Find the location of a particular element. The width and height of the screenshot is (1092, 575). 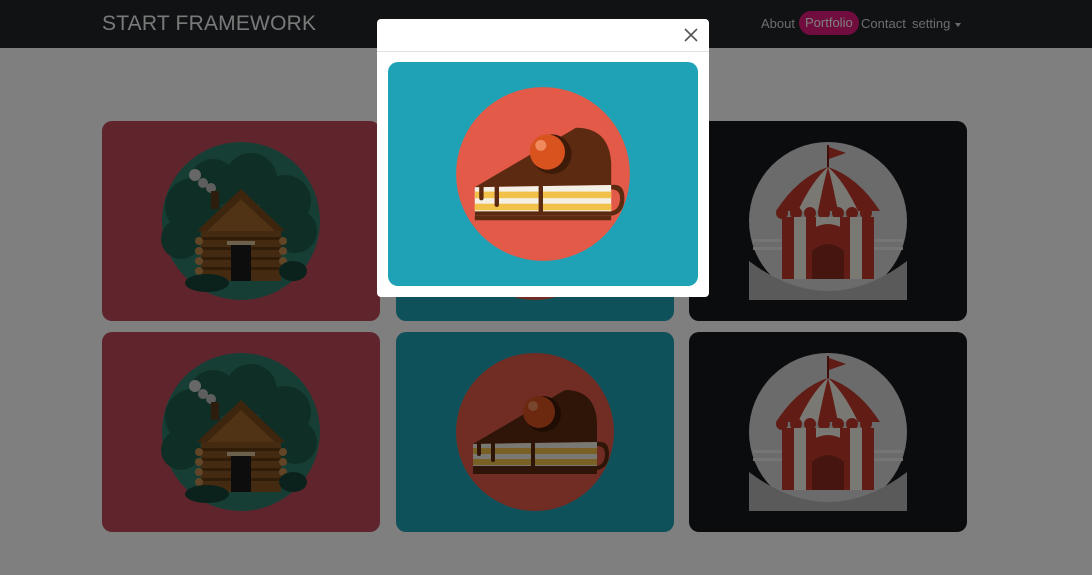

modal-dialog is located at coordinates (543, 158).